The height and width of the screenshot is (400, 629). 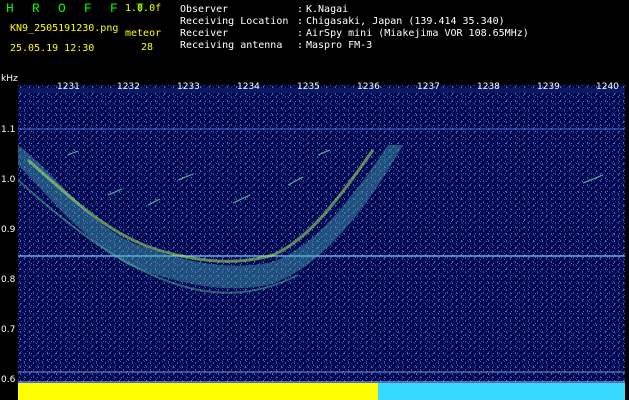 I want to click on x-tick-label: 1235, so click(x=308, y=87).